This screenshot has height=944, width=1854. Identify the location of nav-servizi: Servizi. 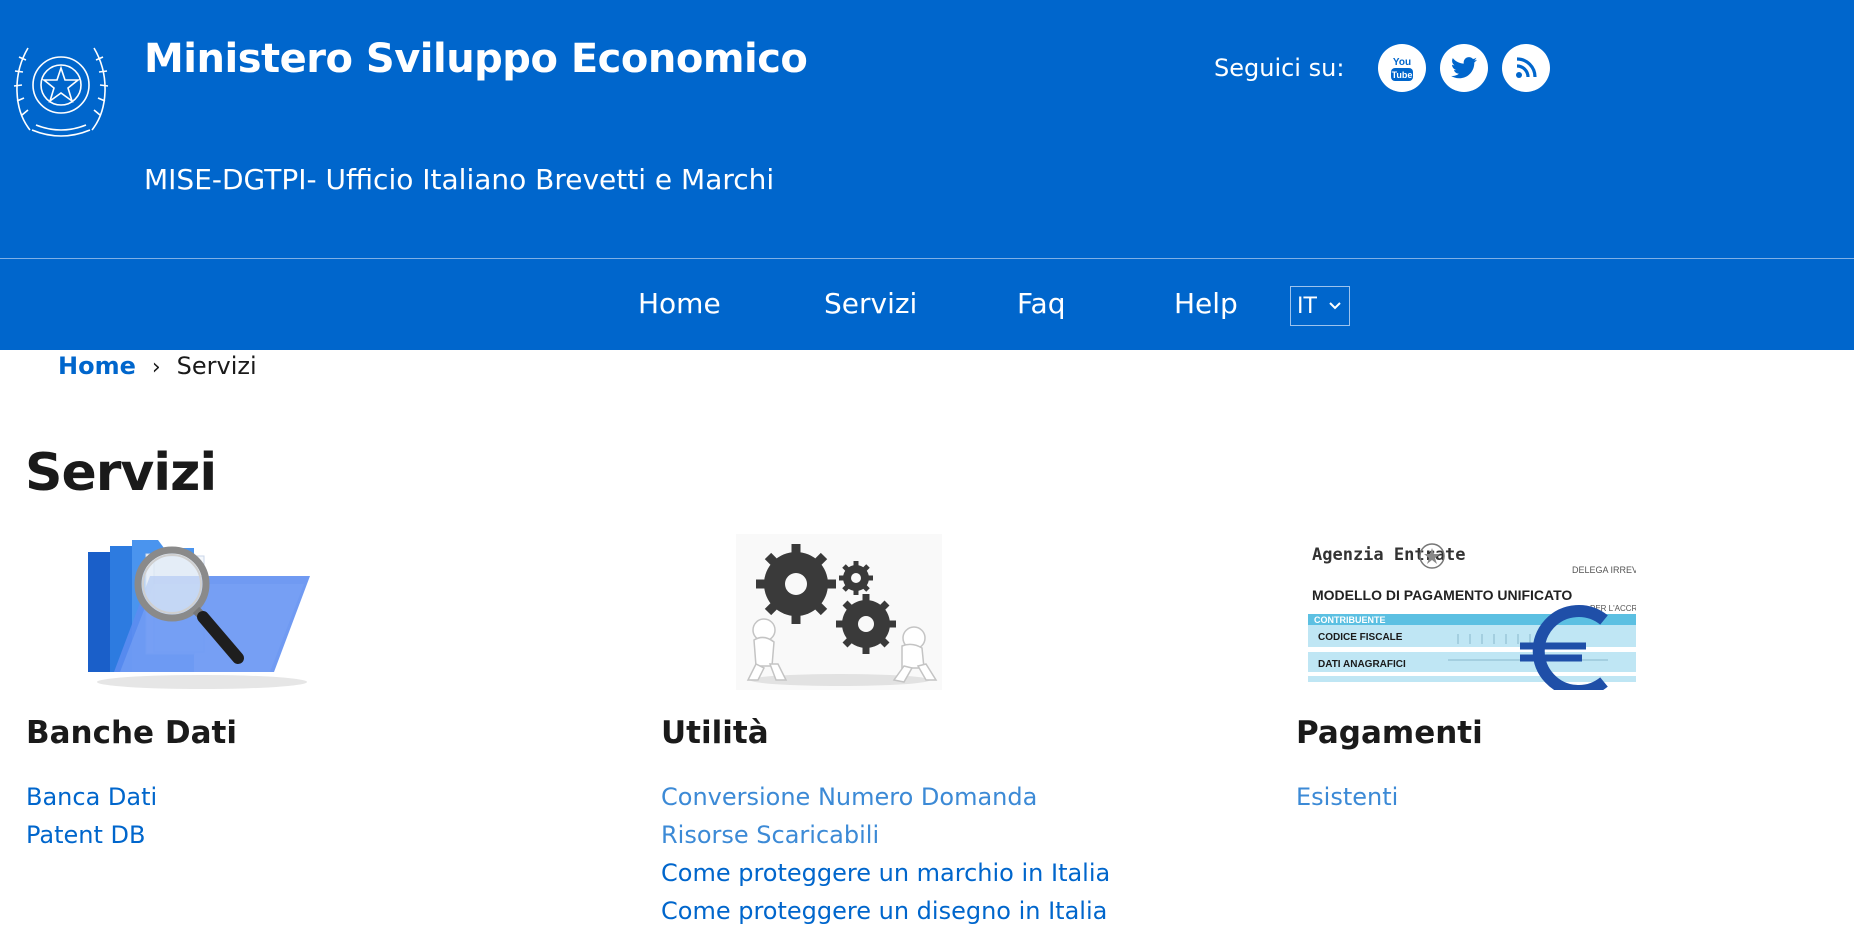
(870, 303).